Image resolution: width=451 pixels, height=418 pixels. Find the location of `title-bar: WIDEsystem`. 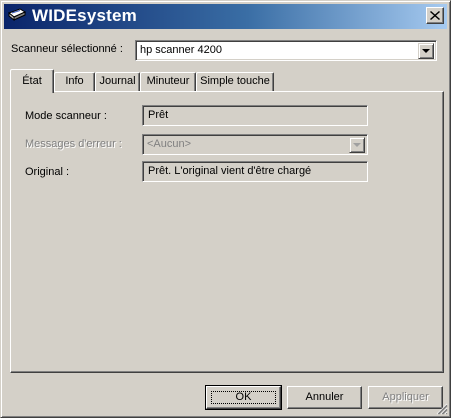

title-bar: WIDEsystem is located at coordinates (225, 16).